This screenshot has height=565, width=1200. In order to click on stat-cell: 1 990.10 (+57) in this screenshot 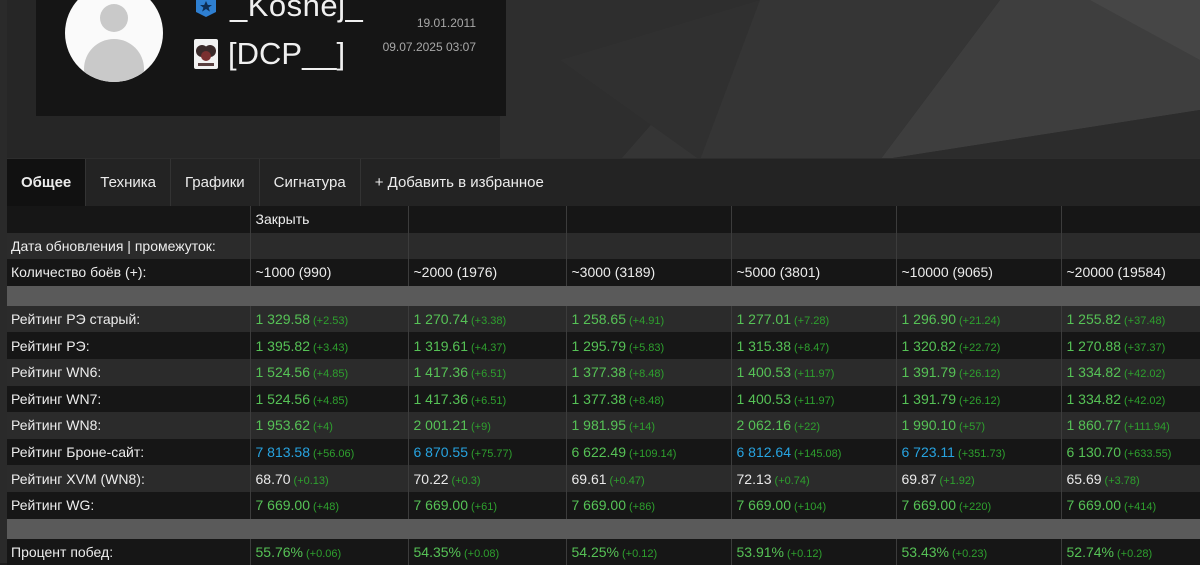, I will do `click(978, 425)`.